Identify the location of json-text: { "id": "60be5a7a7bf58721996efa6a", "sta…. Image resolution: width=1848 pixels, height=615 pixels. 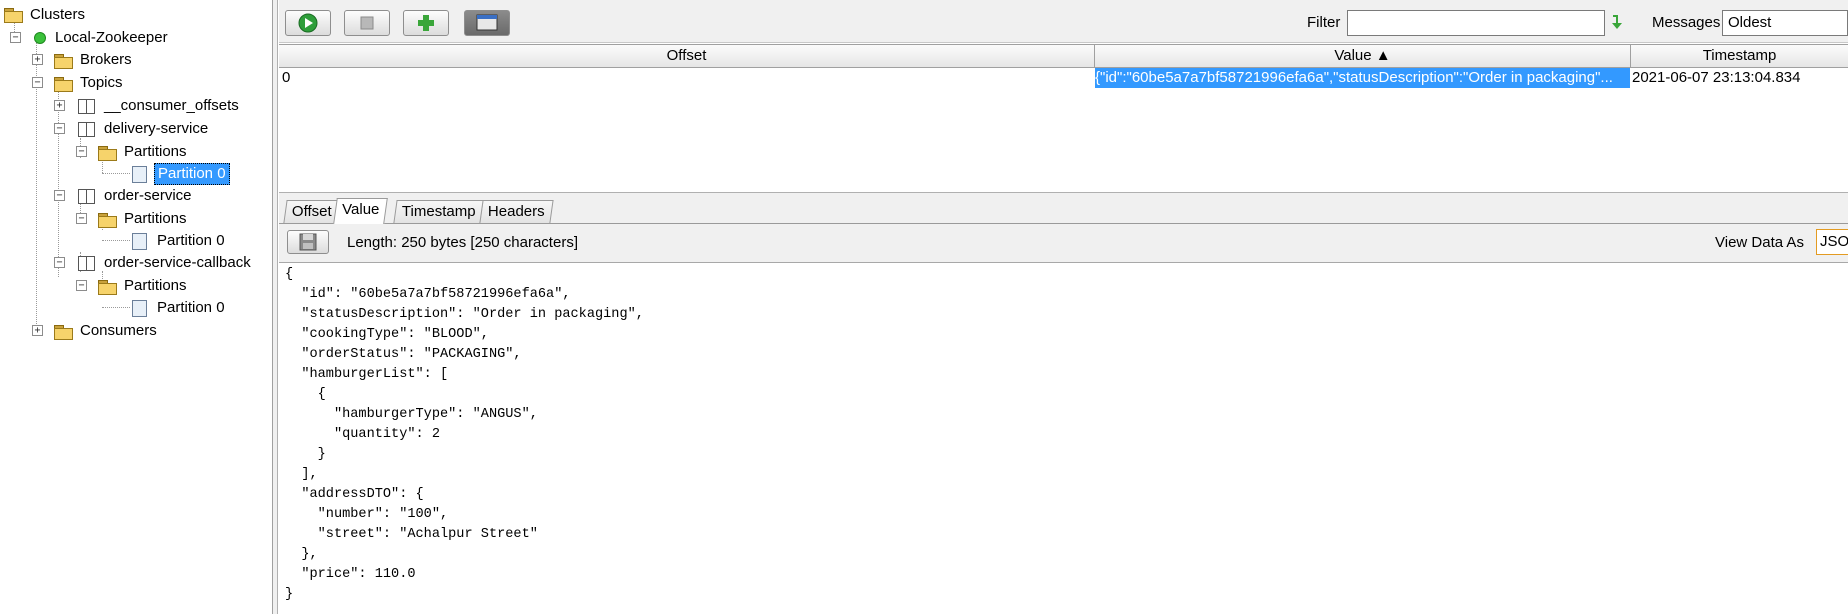
(464, 435).